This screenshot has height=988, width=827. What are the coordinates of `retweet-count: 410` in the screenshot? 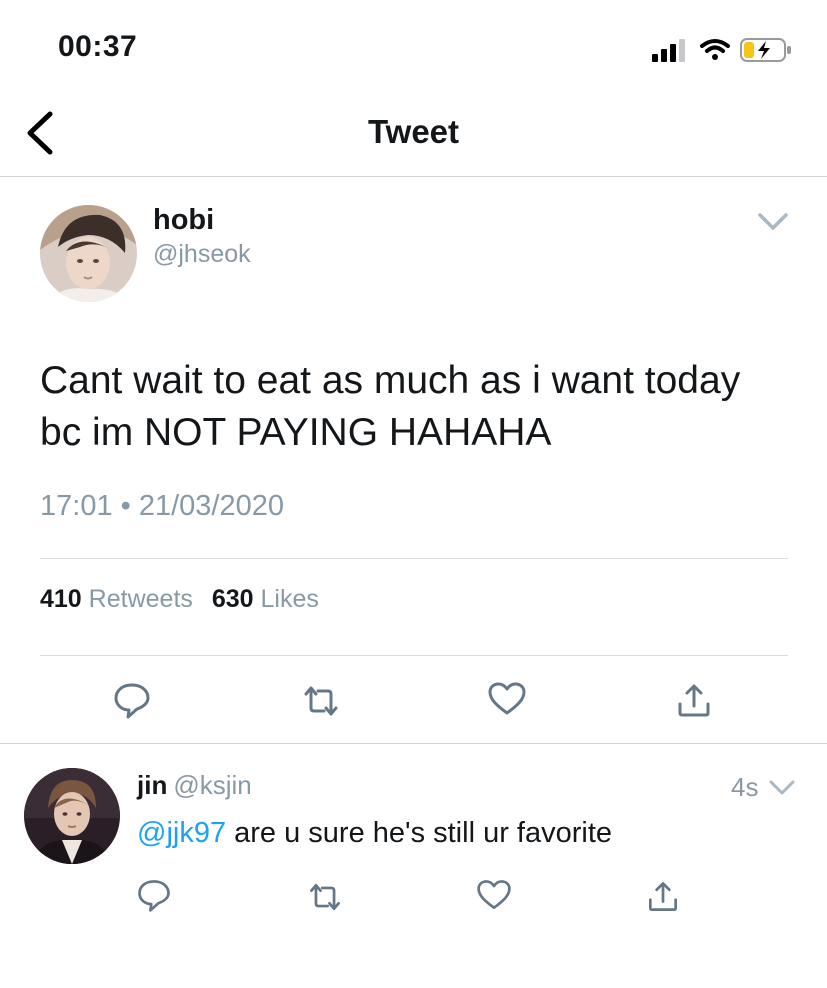 It's located at (61, 599).